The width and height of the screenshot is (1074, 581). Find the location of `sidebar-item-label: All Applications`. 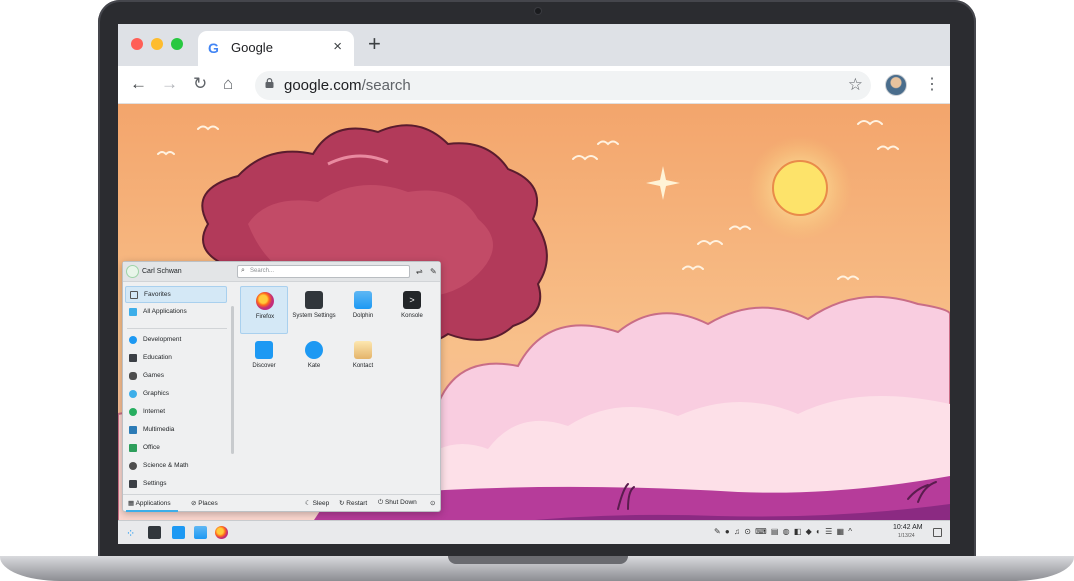

sidebar-item-label: All Applications is located at coordinates (165, 311).